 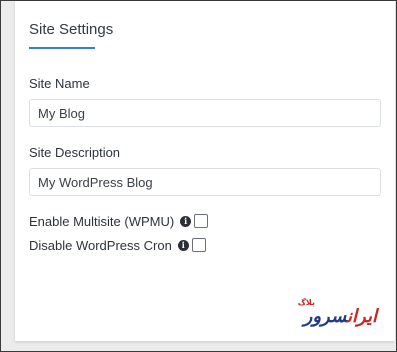 What do you see at coordinates (102, 221) in the screenshot?
I see `multisite-label: Enable Multisite (WPMU)` at bounding box center [102, 221].